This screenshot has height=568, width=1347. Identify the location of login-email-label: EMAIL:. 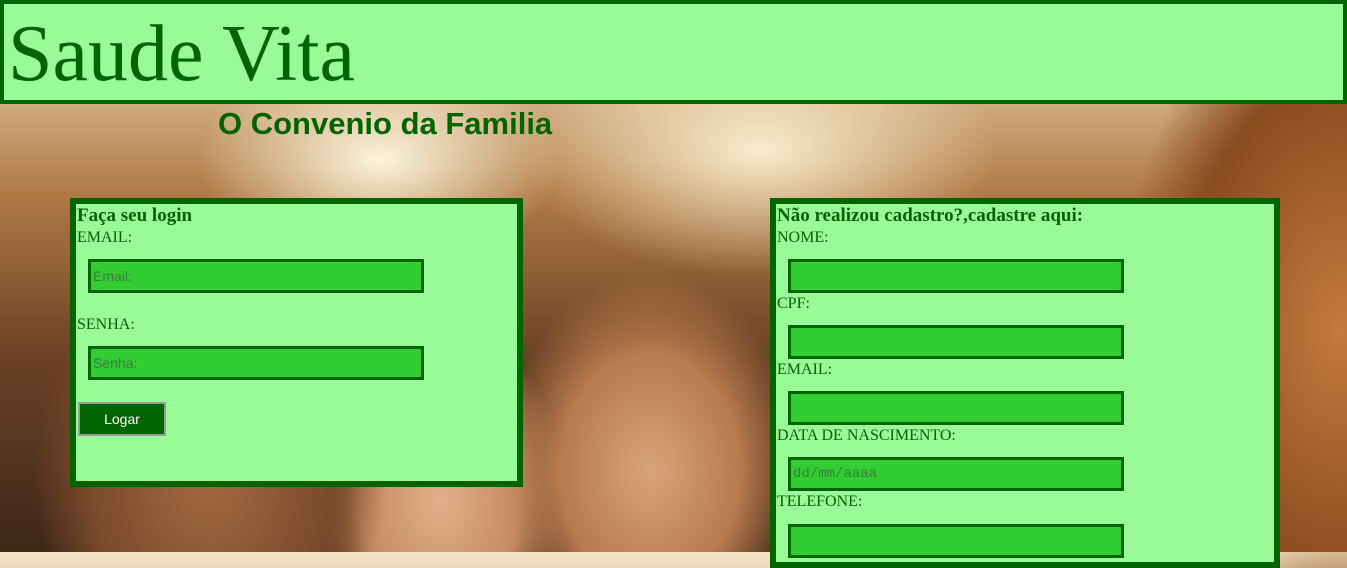
(105, 237).